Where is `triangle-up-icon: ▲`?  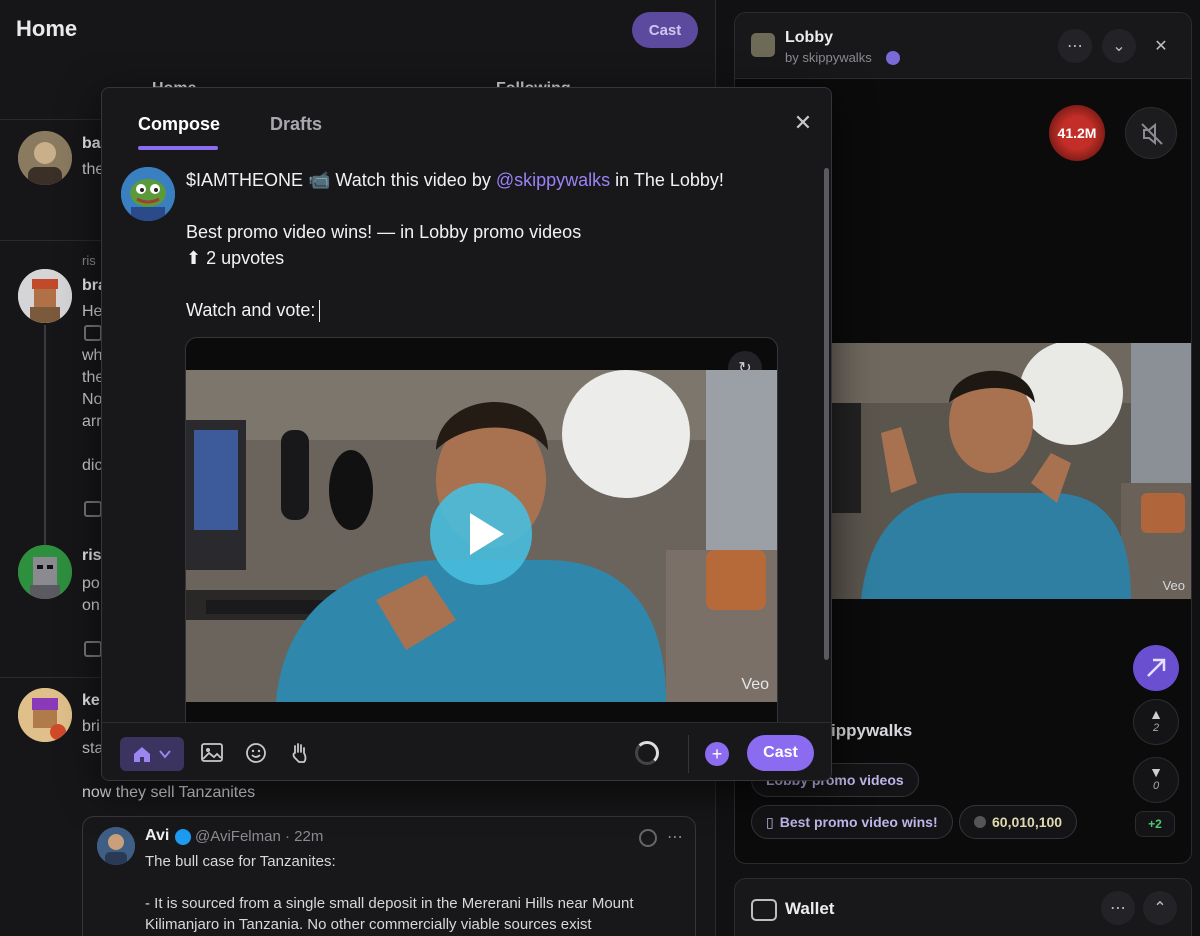
triangle-up-icon: ▲ is located at coordinates (1156, 714).